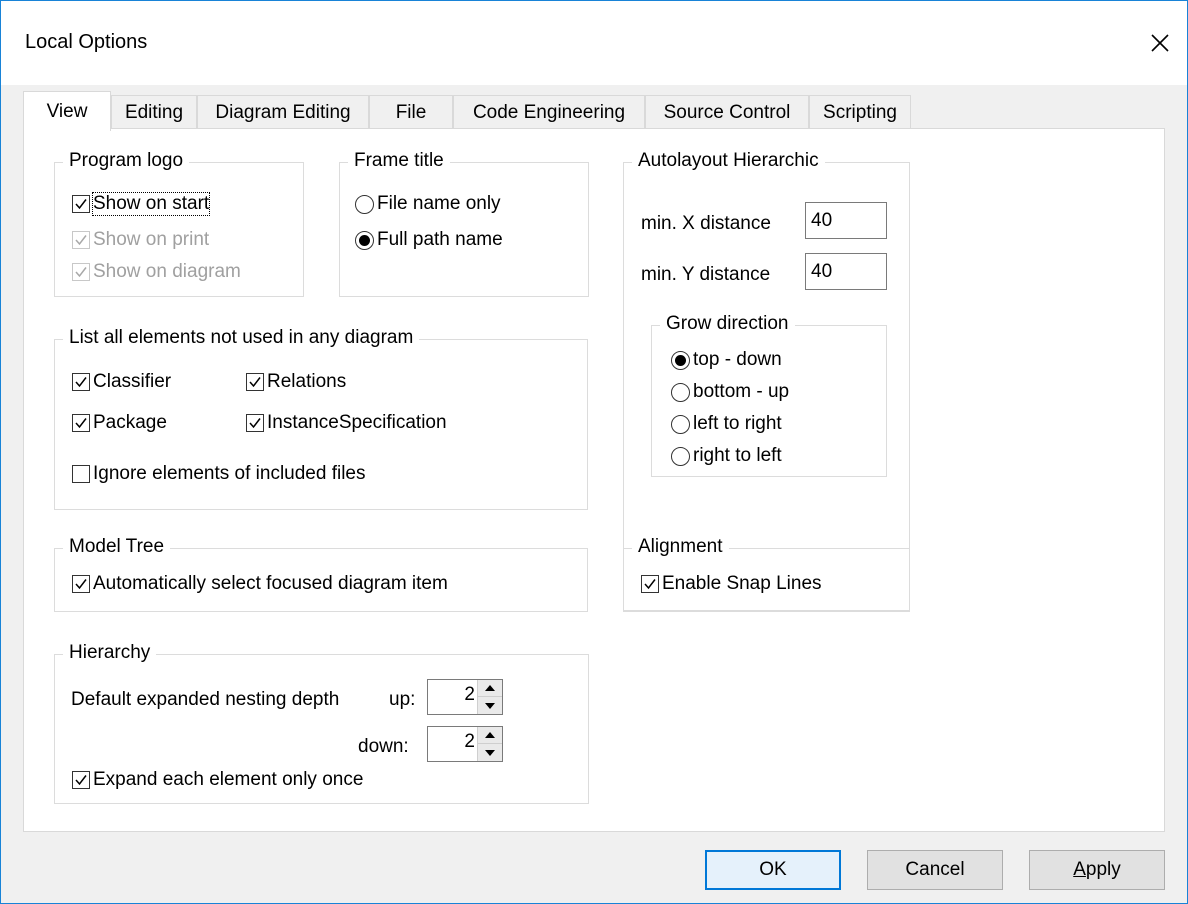 The image size is (1188, 904). I want to click on ignore-included-files-label: Ignore elements of included files, so click(229, 473).